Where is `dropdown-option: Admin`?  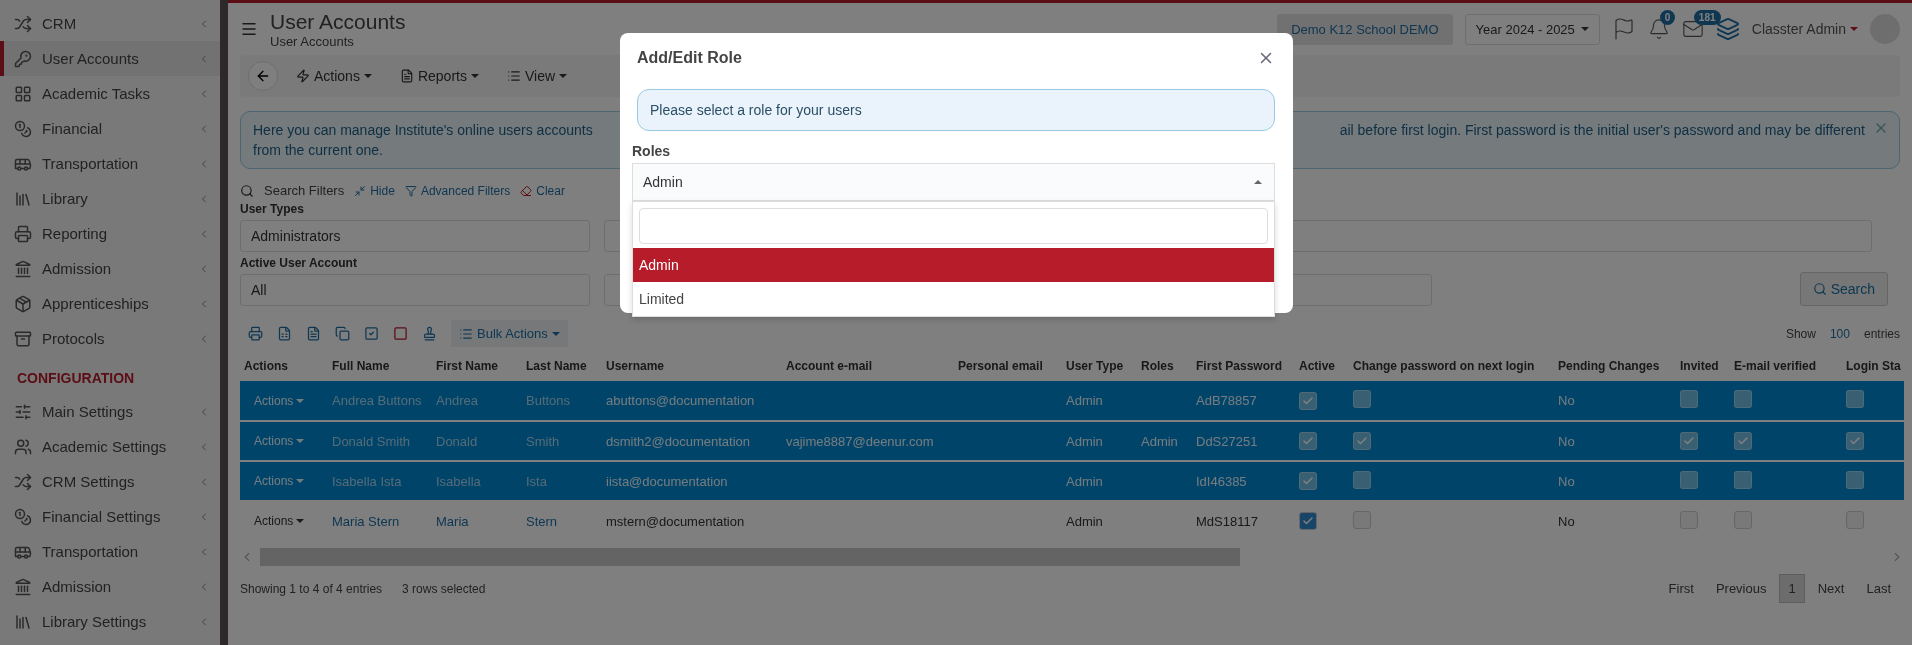 dropdown-option: Admin is located at coordinates (953, 265).